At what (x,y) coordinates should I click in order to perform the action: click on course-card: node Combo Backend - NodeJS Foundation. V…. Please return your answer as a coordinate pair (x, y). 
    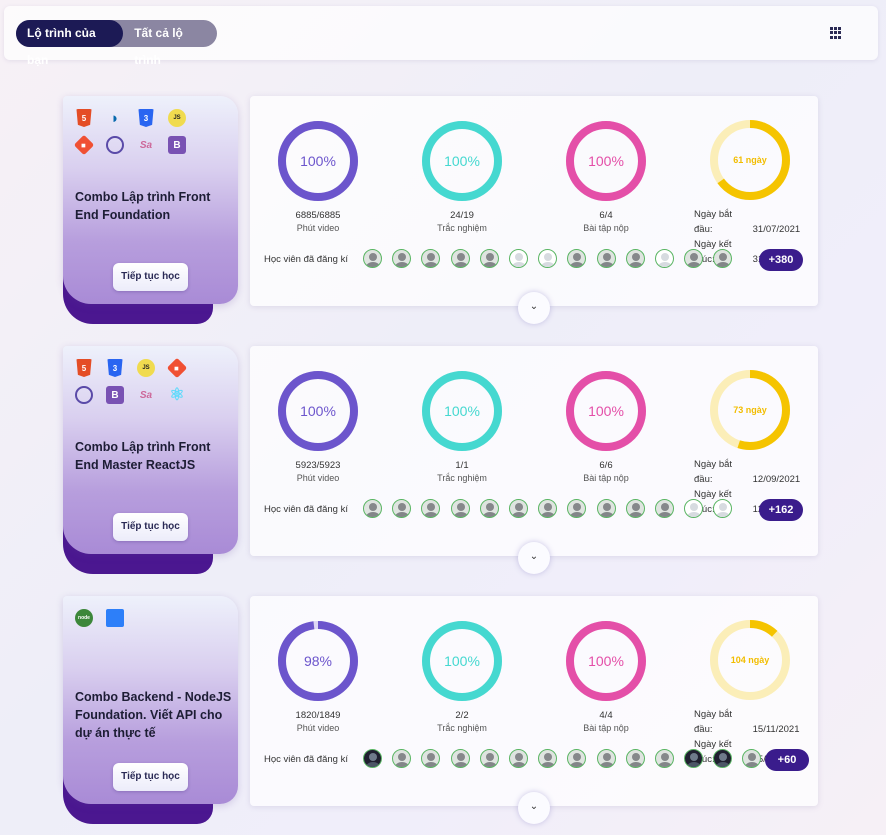
    Looking at the image, I should click on (150, 700).